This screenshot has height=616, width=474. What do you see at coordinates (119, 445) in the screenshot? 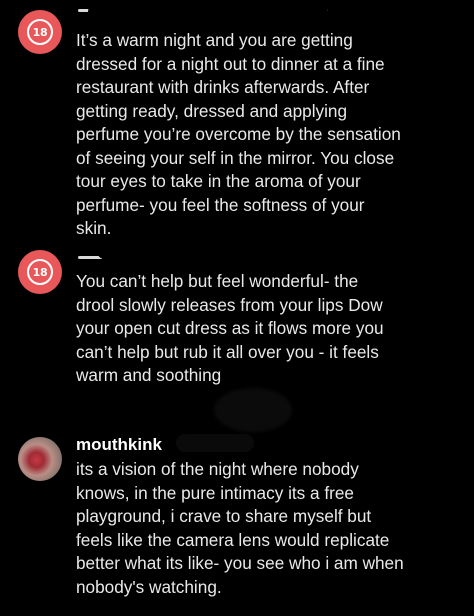
I see `username: mouthkink` at bounding box center [119, 445].